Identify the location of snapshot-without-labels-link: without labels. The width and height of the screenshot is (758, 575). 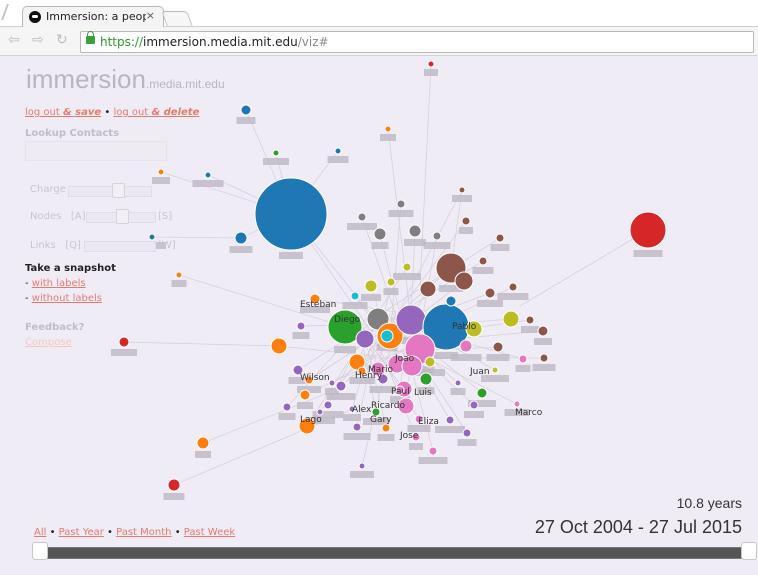
(67, 298).